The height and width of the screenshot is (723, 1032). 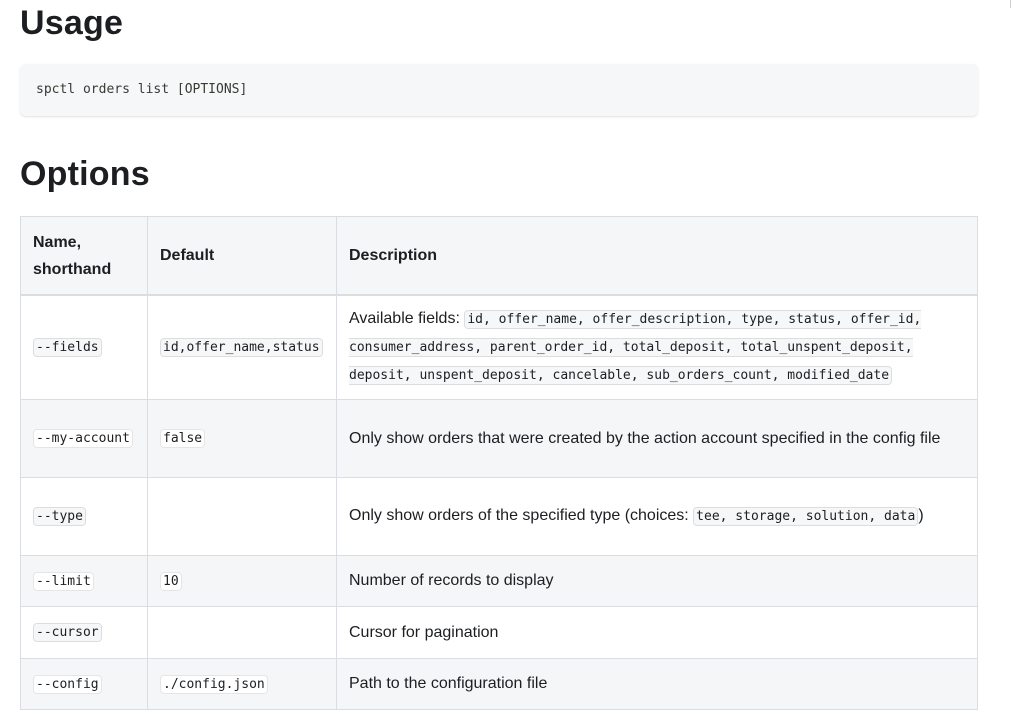 I want to click on option-name-cell: --cursor, so click(x=84, y=632).